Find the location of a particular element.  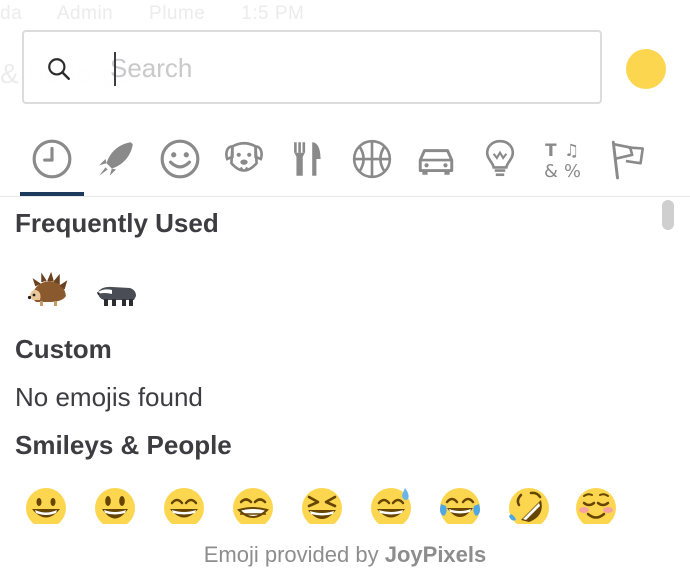

emoji-joy is located at coordinates (460, 504).